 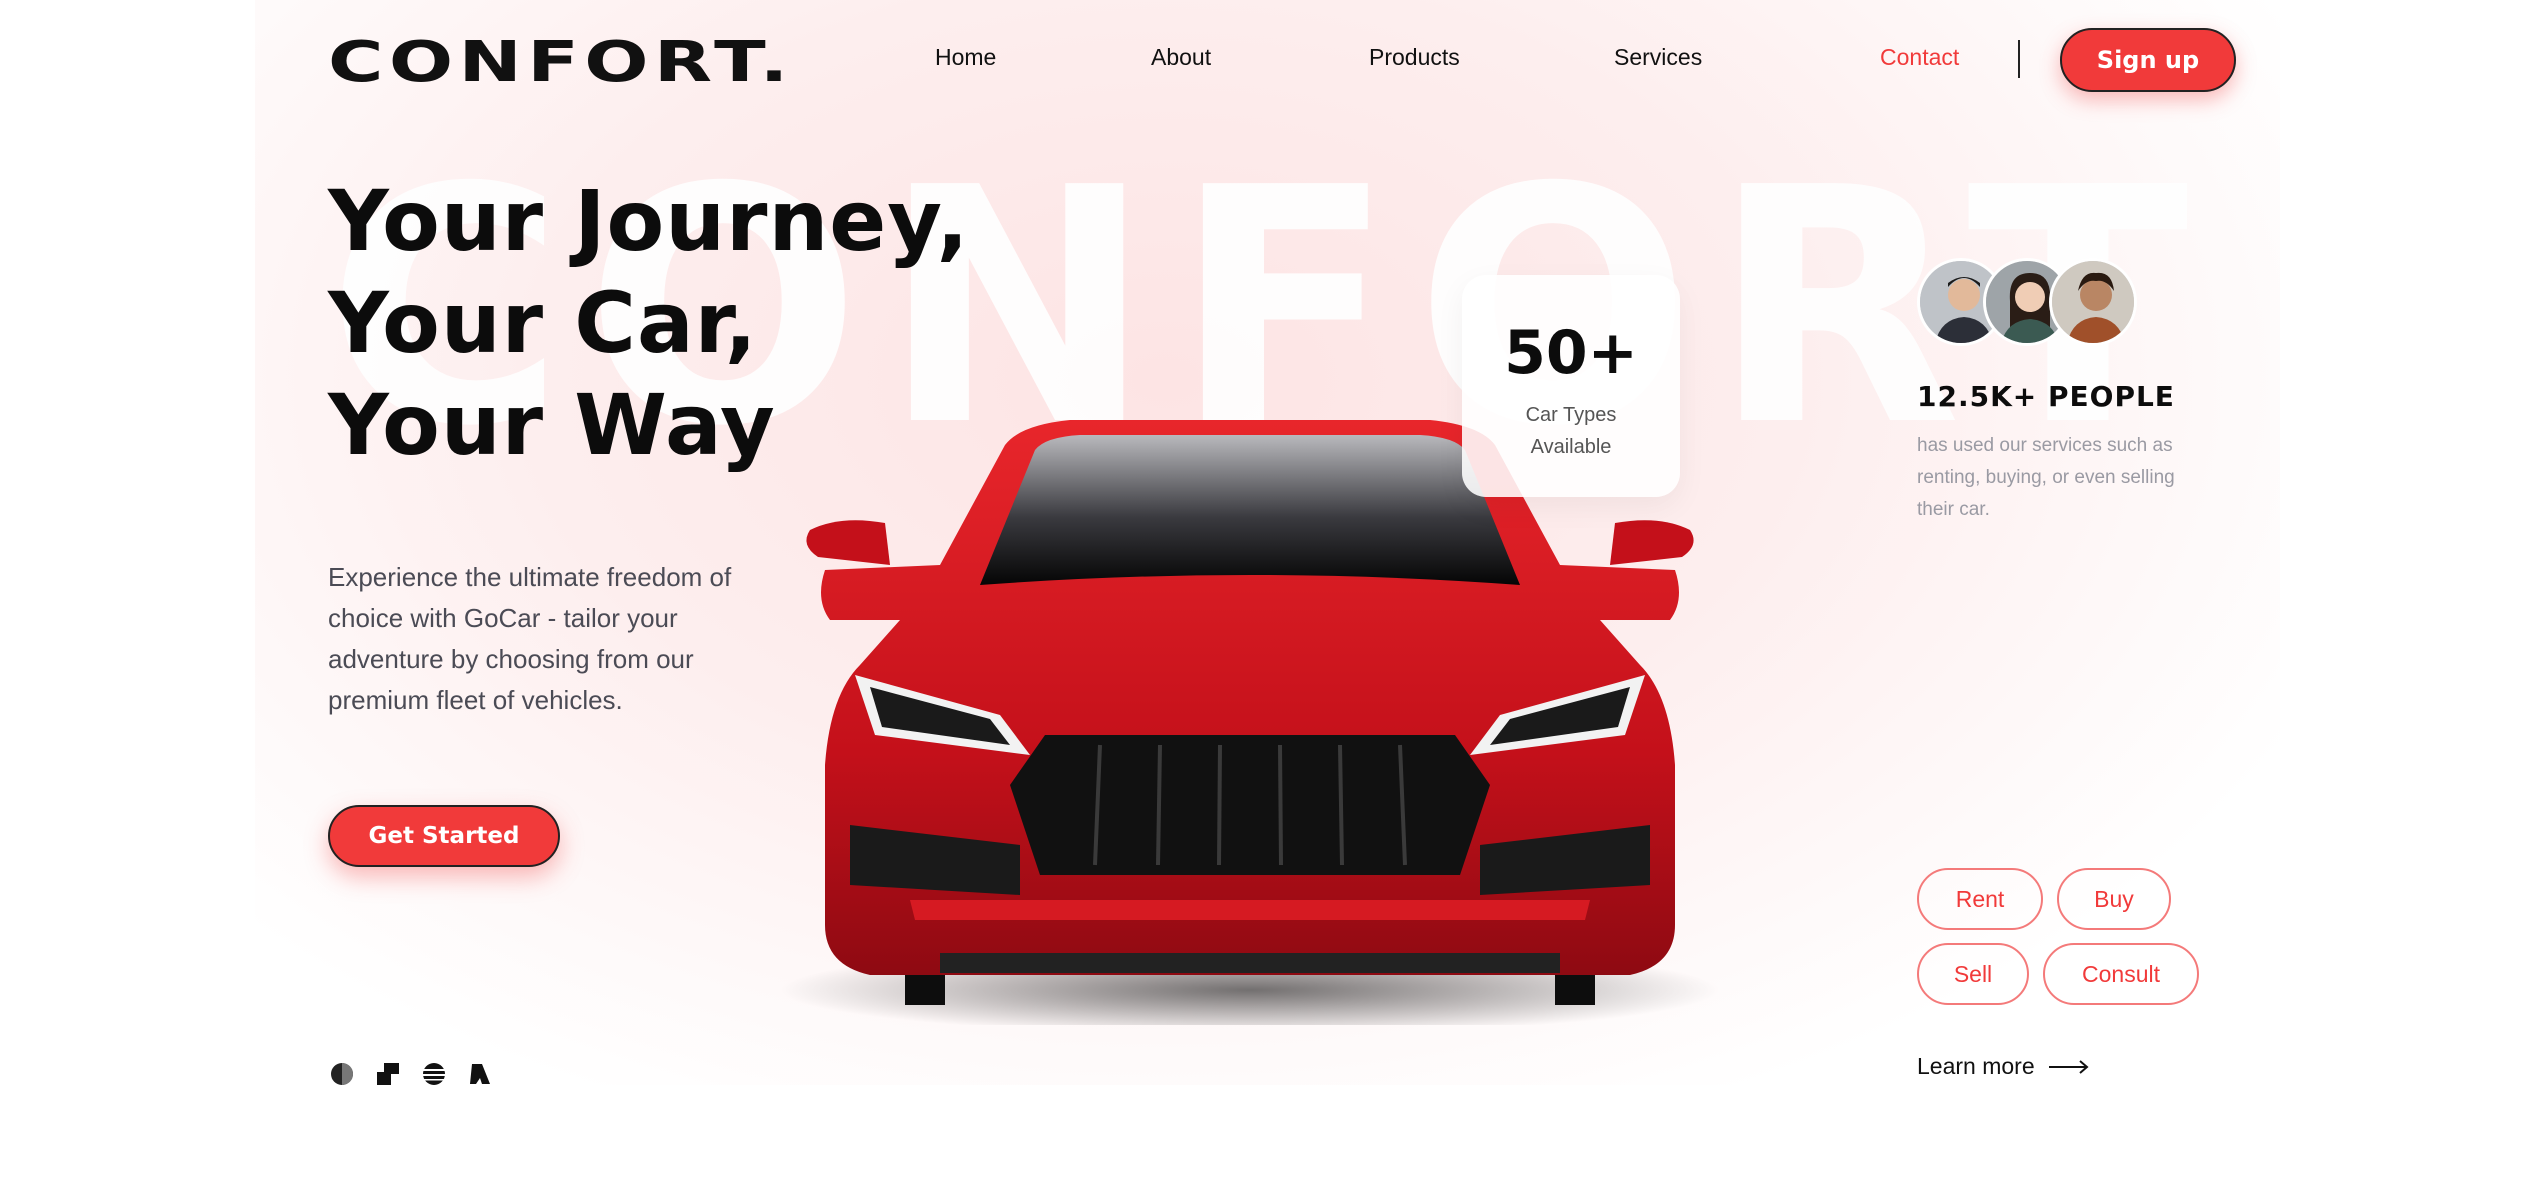 What do you see at coordinates (1571, 353) in the screenshot?
I see `stat-value: 50+` at bounding box center [1571, 353].